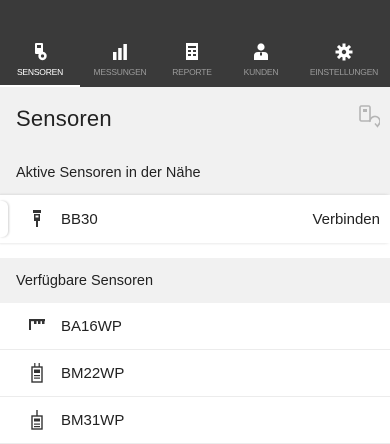 The height and width of the screenshot is (444, 390). I want to click on section-title-nearby: Aktive Sensoren in der Nähe, so click(108, 172).